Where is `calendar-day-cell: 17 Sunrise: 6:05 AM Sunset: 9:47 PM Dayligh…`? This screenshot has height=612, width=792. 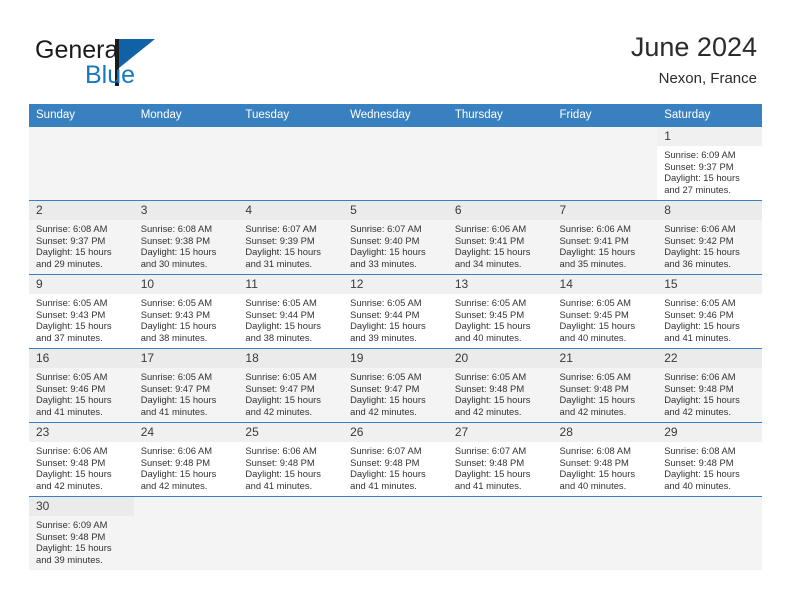 calendar-day-cell: 17 Sunrise: 6:05 AM Sunset: 9:47 PM Dayligh… is located at coordinates (186, 385).